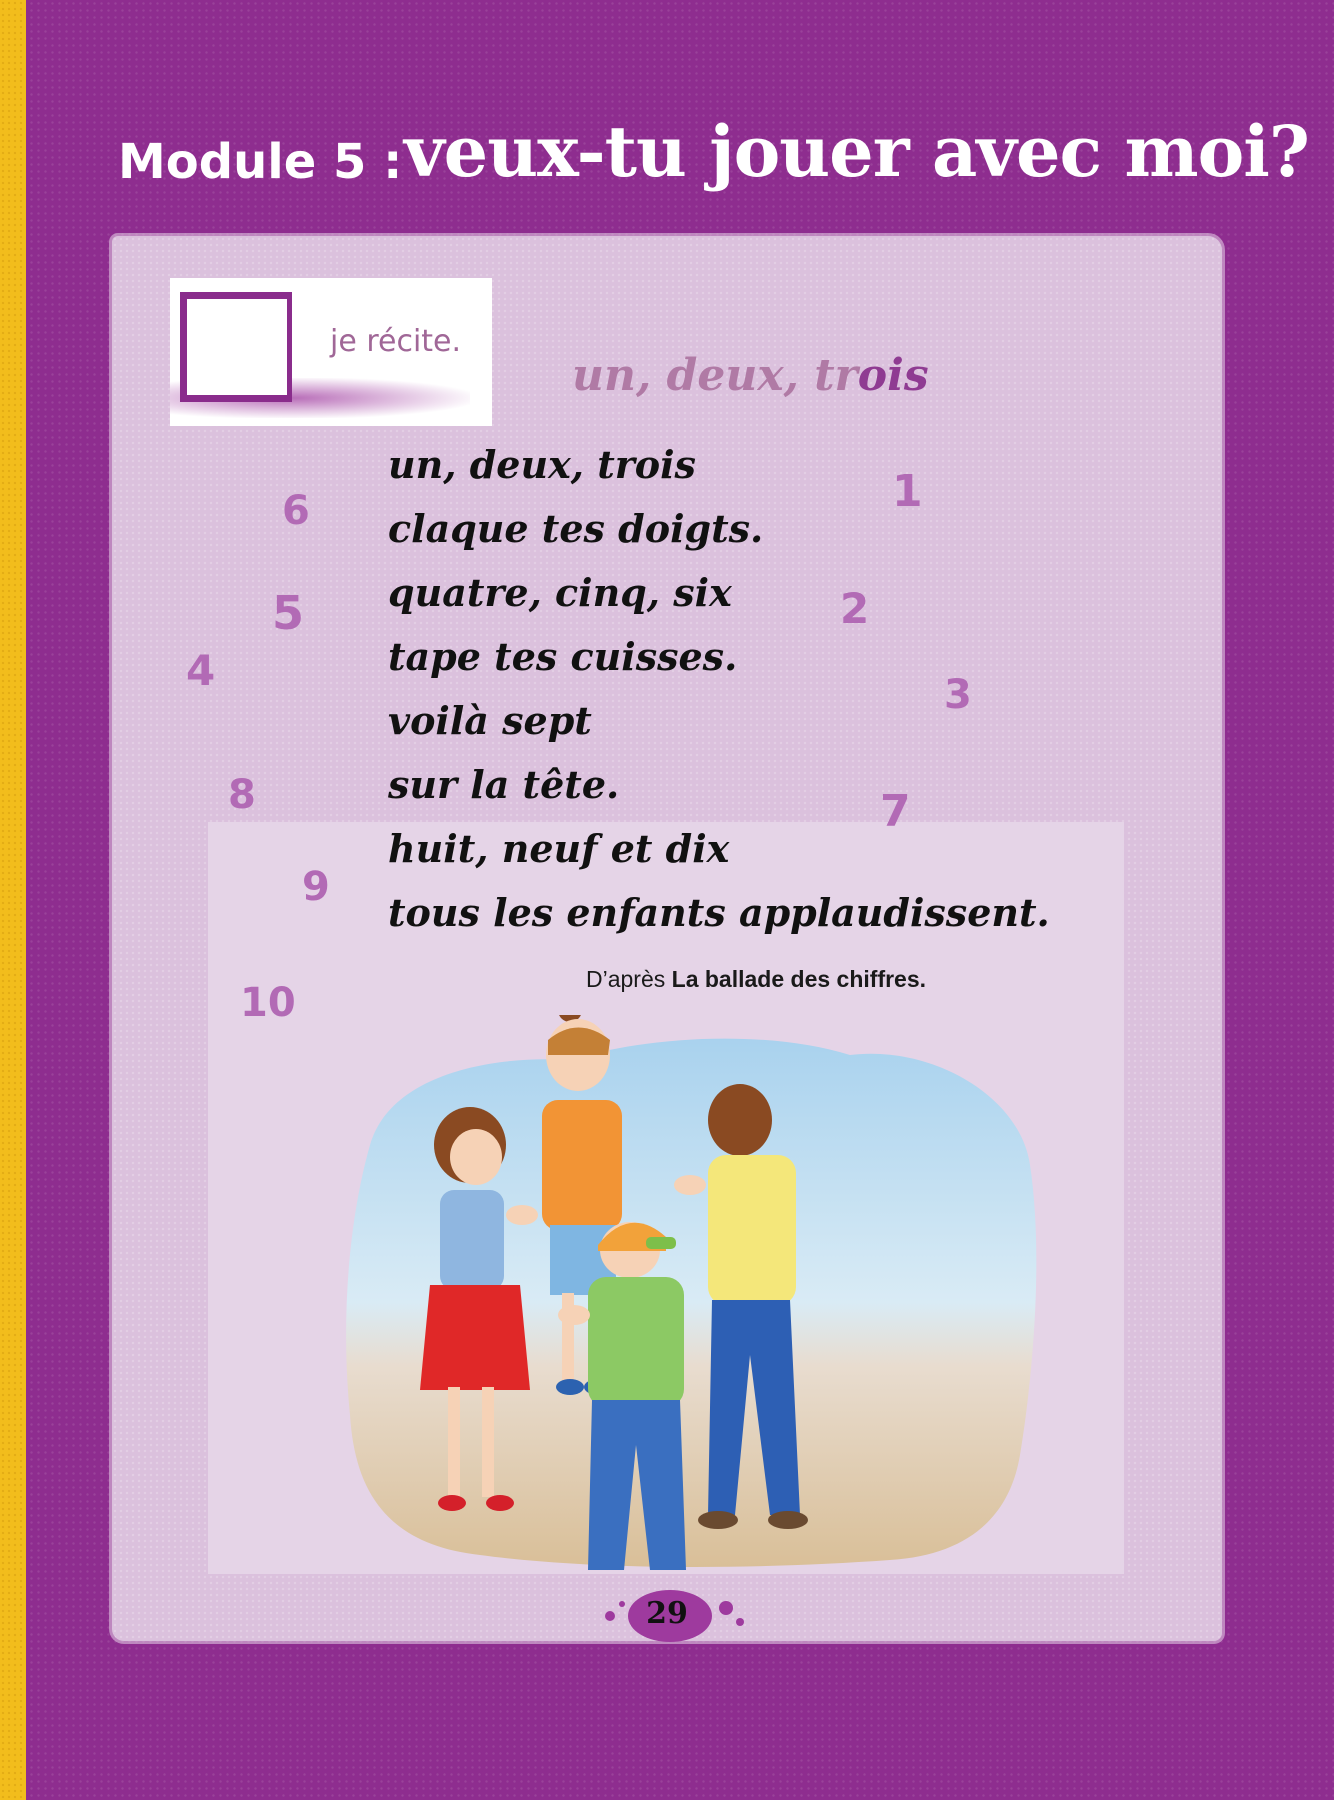 This screenshot has height=1800, width=1334. Describe the element at coordinates (542, 464) in the screenshot. I see `poem-line: un, deux, trois` at that location.